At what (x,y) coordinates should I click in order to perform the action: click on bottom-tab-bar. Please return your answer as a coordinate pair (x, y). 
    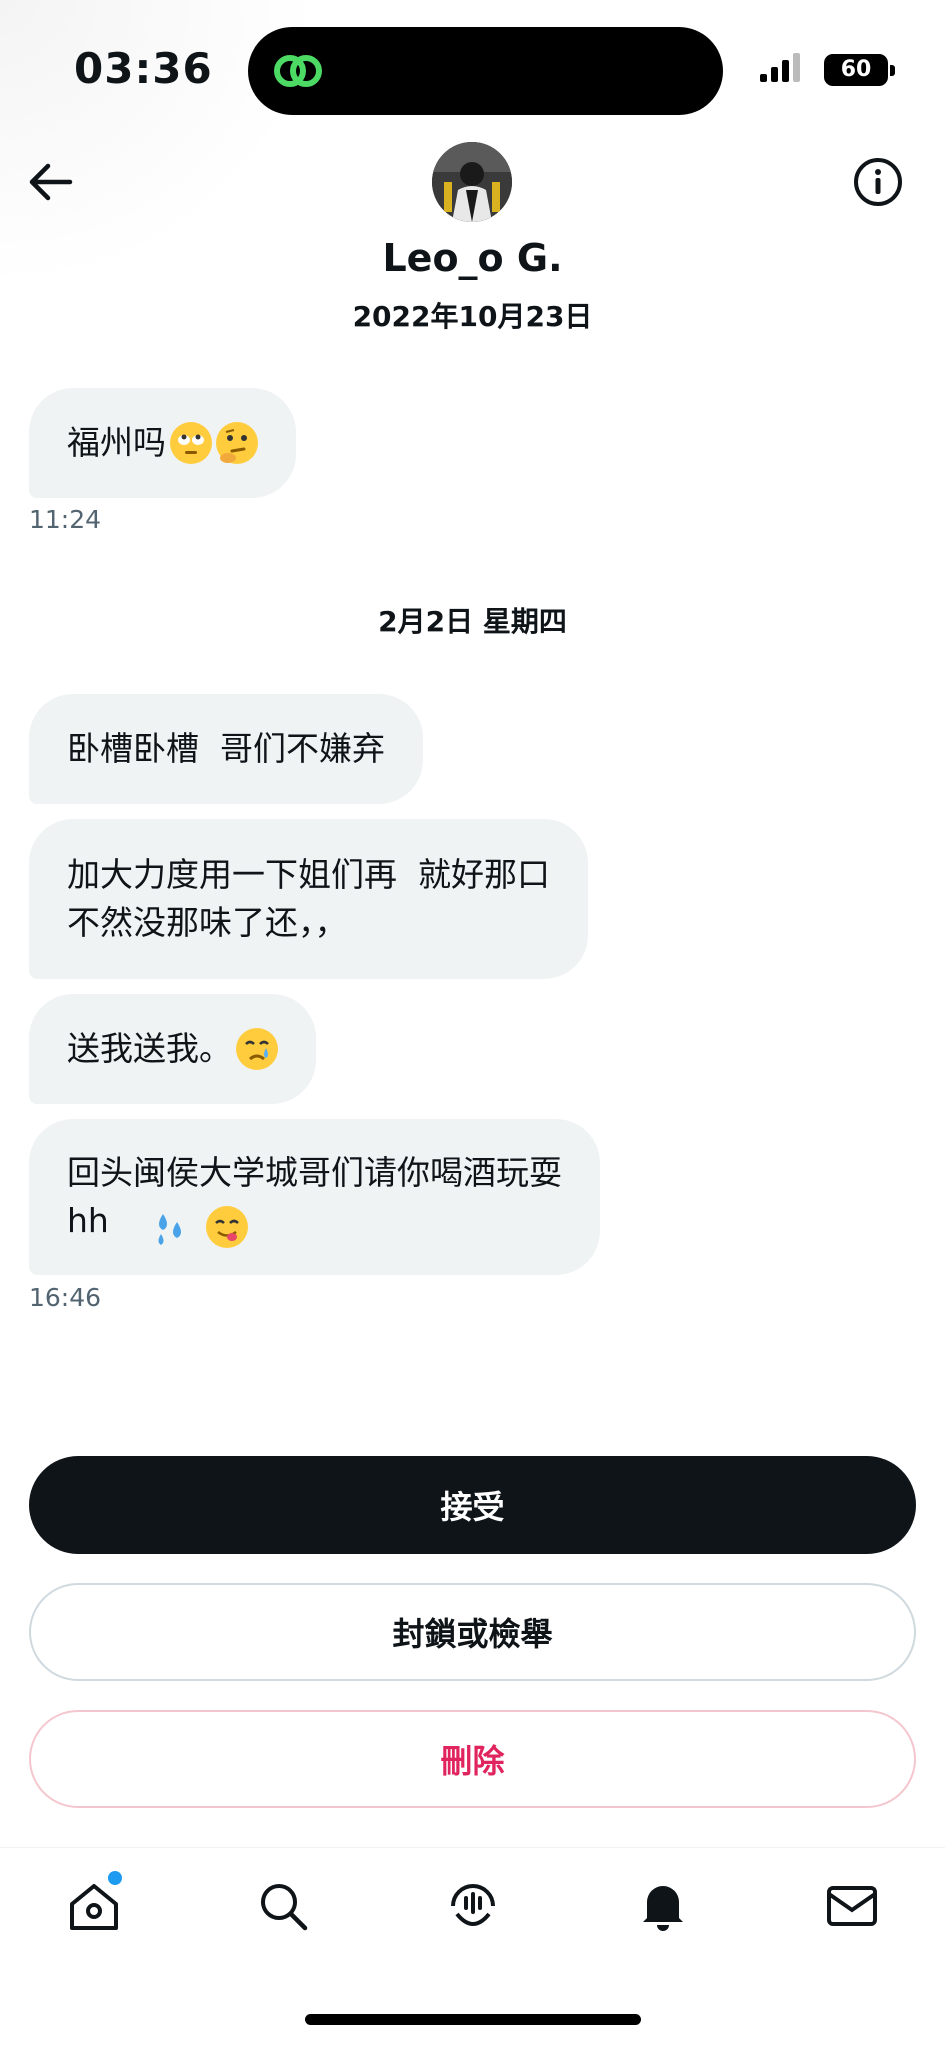
    Looking at the image, I should click on (472, 1902).